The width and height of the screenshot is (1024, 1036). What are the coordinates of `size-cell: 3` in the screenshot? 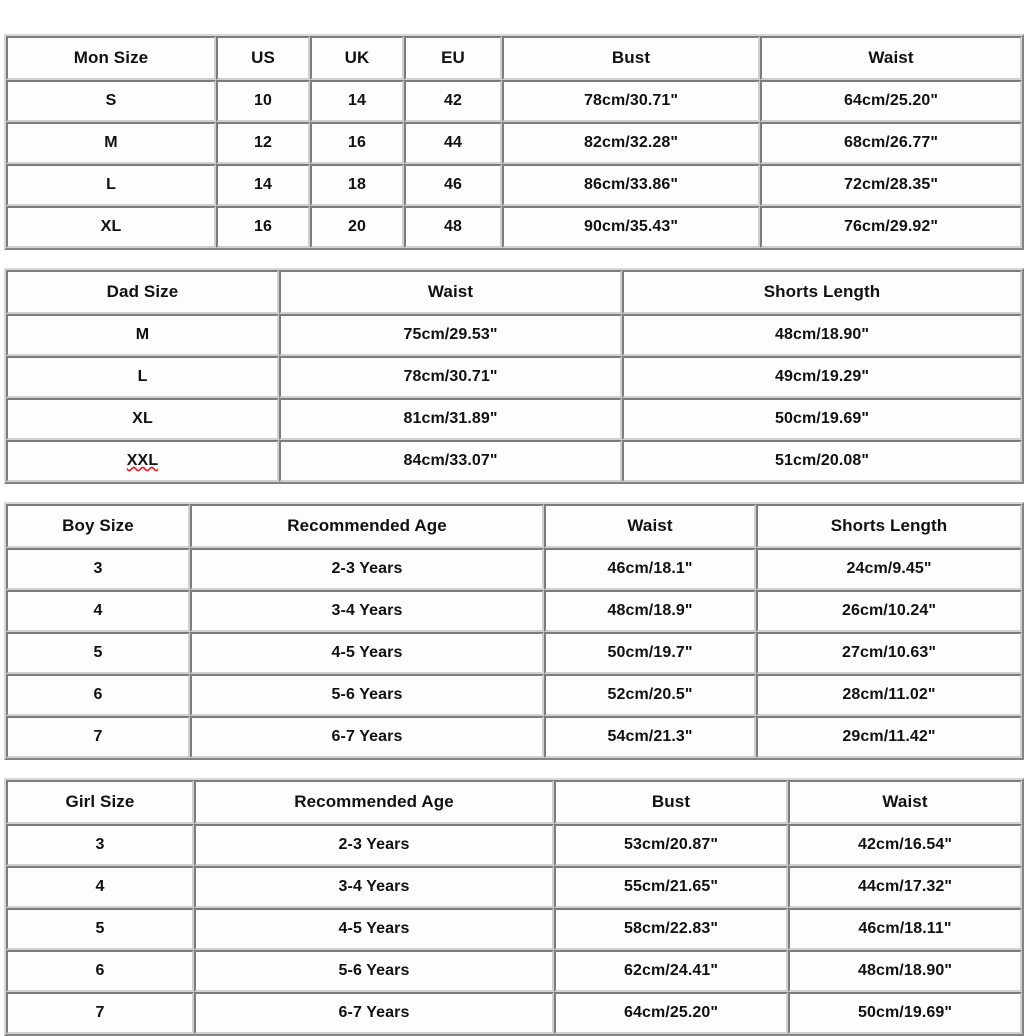 It's located at (98, 569).